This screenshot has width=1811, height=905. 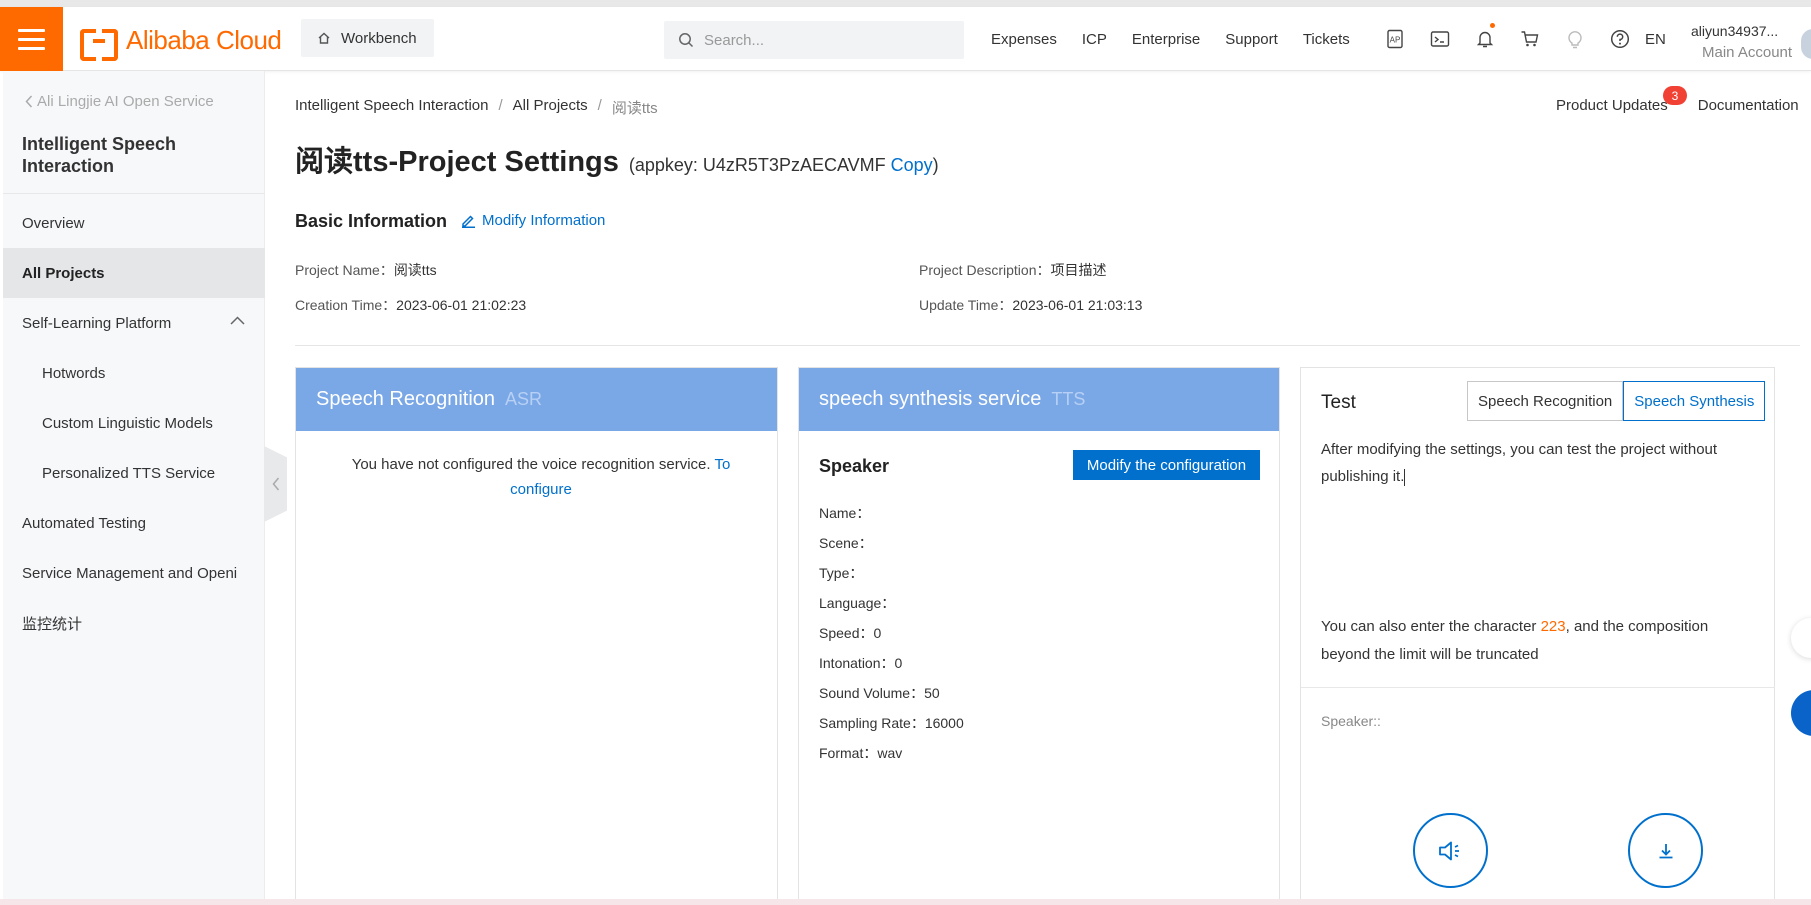 What do you see at coordinates (1078, 270) in the screenshot?
I see `project-description-value: 项目描述` at bounding box center [1078, 270].